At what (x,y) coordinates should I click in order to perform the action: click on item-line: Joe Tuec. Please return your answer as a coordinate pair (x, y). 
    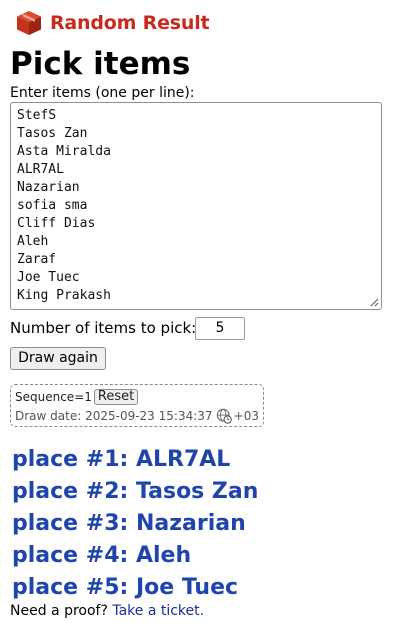
    Looking at the image, I should click on (48, 277).